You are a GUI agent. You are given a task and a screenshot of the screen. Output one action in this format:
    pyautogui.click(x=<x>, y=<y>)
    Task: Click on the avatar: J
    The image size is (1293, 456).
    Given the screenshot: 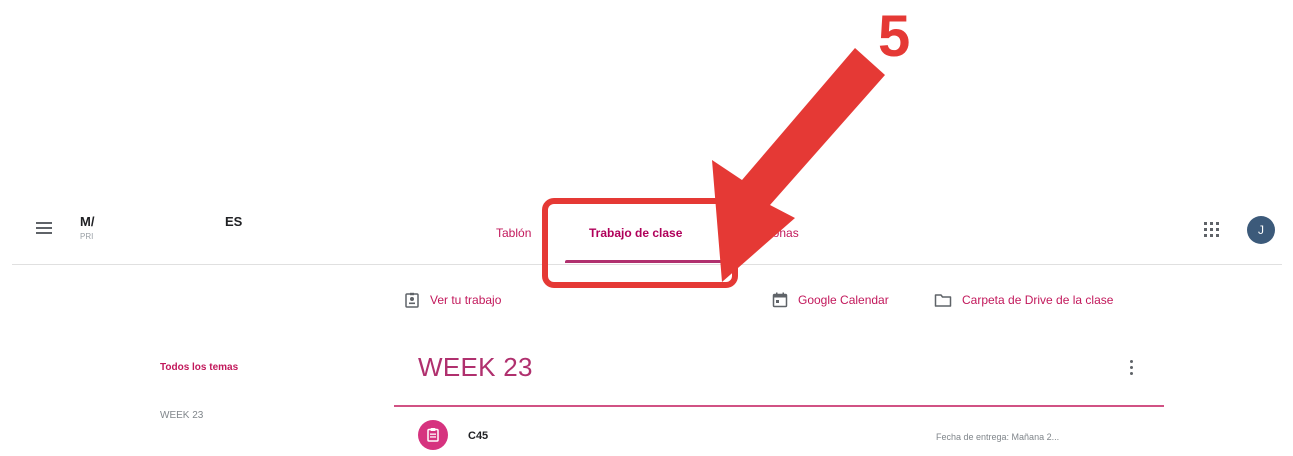 What is the action you would take?
    pyautogui.click(x=1261, y=230)
    